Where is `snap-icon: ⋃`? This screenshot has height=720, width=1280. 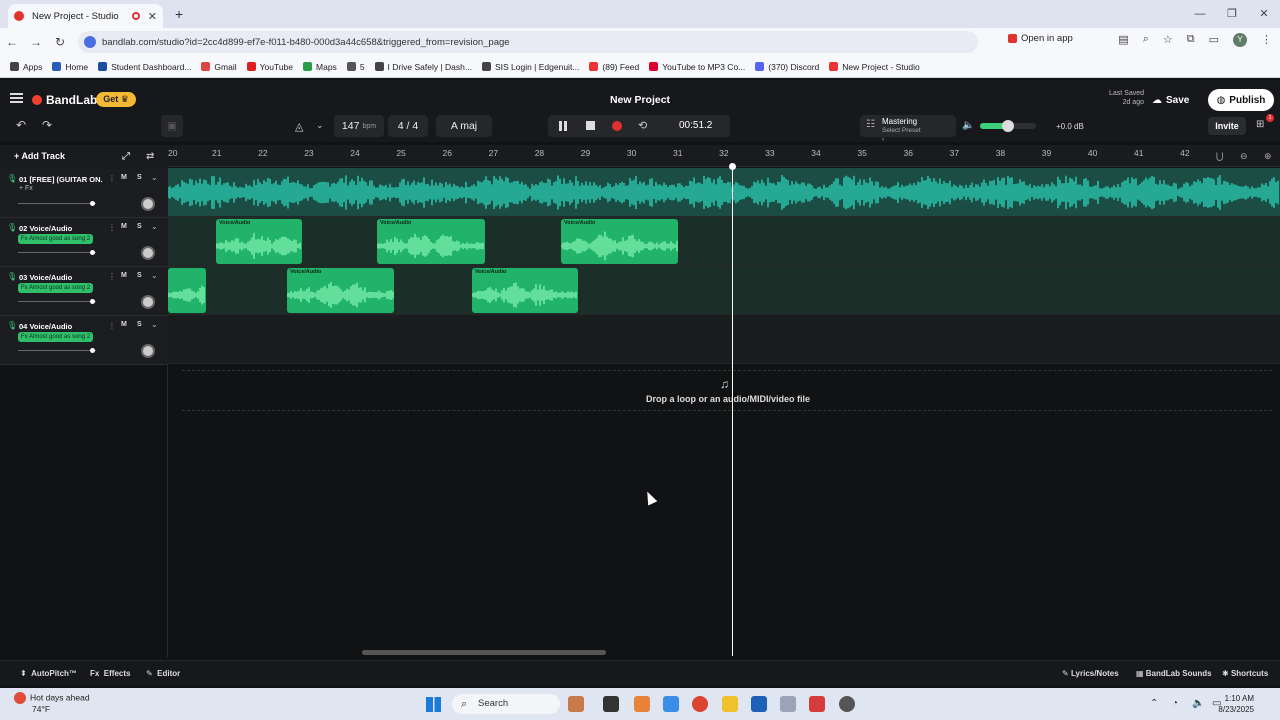 snap-icon: ⋃ is located at coordinates (1219, 156).